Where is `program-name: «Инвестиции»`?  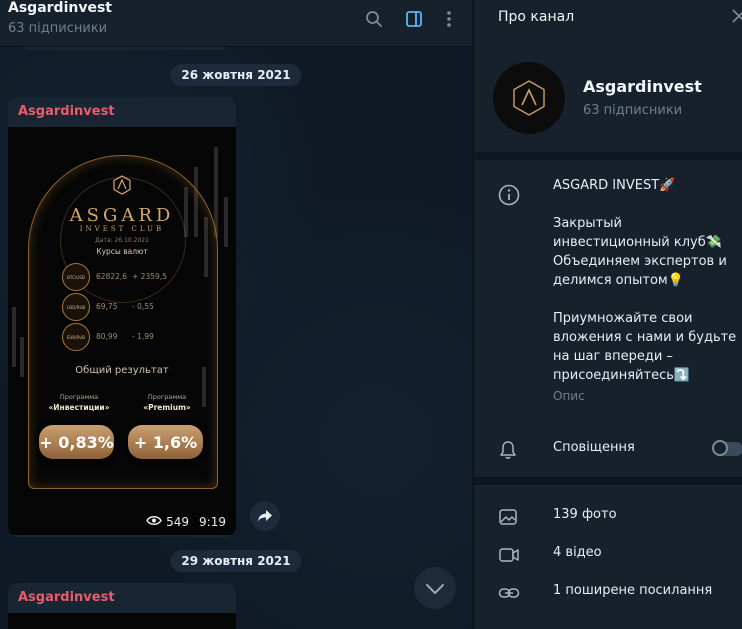 program-name: «Инвестиции» is located at coordinates (79, 407).